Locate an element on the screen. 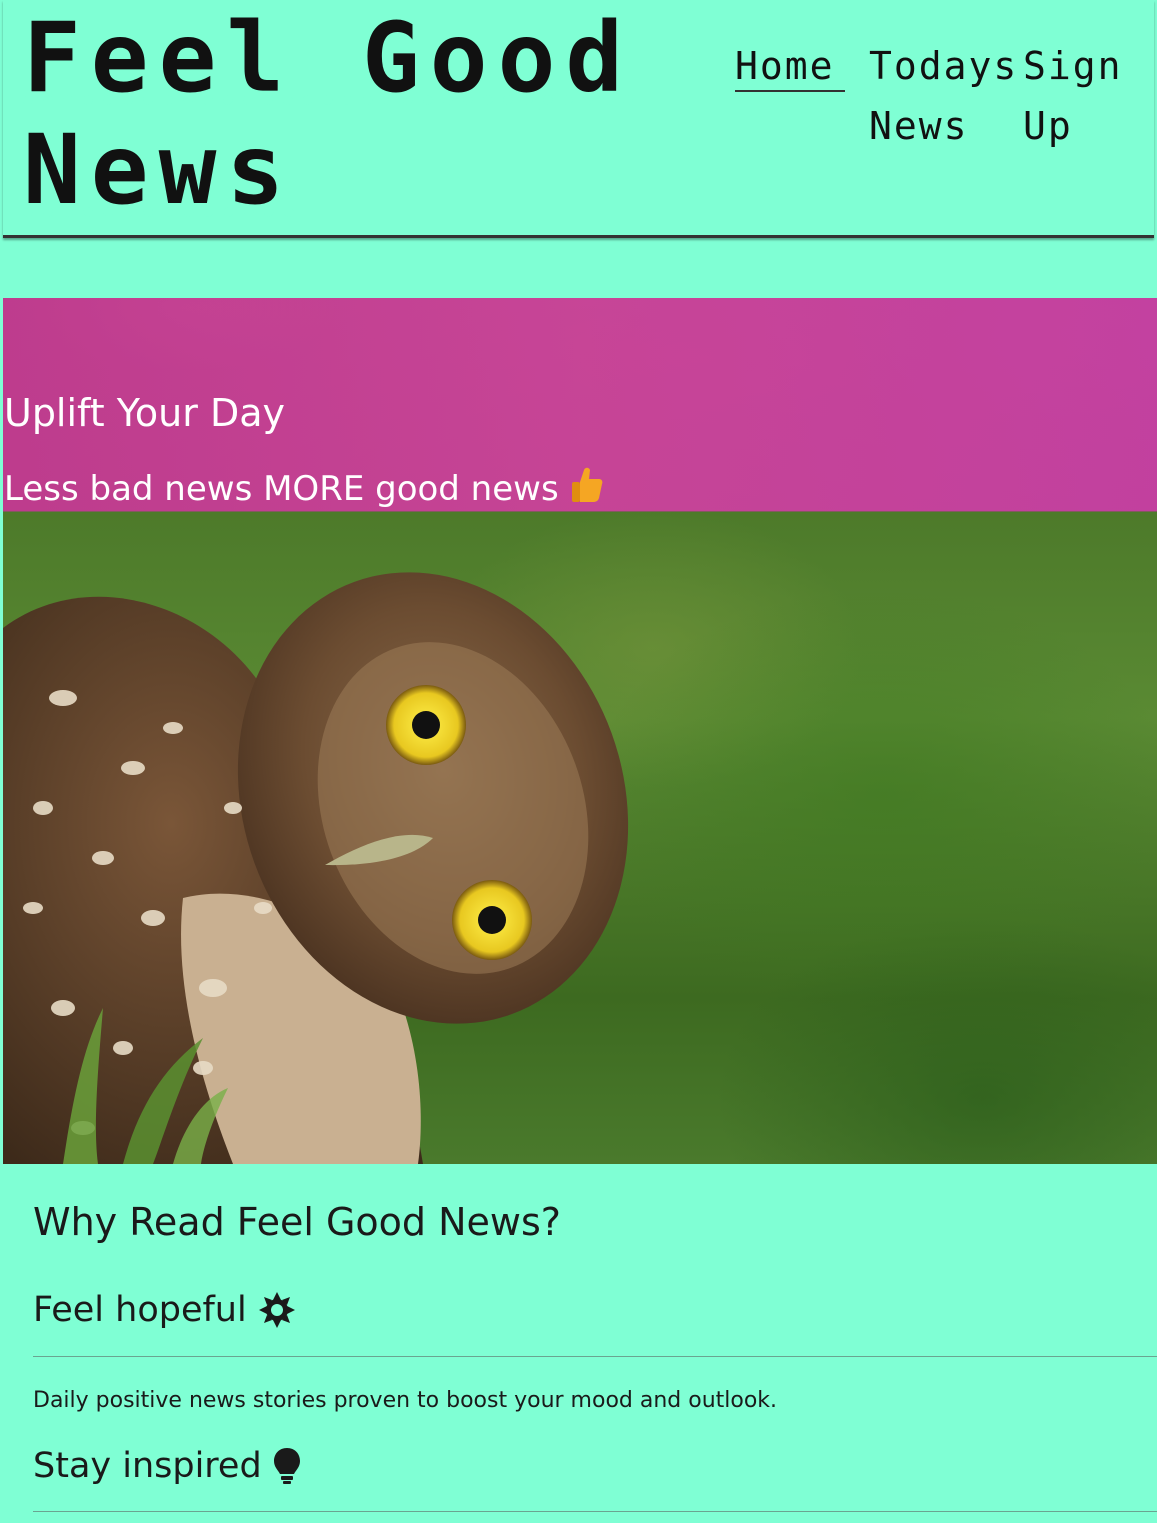 Image resolution: width=1157 pixels, height=1523 pixels. site-logo: Feel Good News is located at coordinates (343, 114).